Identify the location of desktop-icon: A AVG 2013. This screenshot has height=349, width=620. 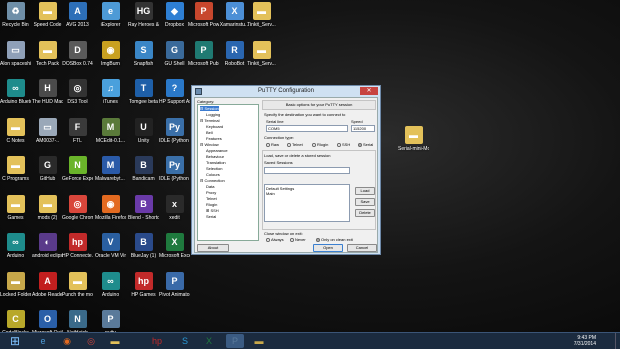
(77, 21).